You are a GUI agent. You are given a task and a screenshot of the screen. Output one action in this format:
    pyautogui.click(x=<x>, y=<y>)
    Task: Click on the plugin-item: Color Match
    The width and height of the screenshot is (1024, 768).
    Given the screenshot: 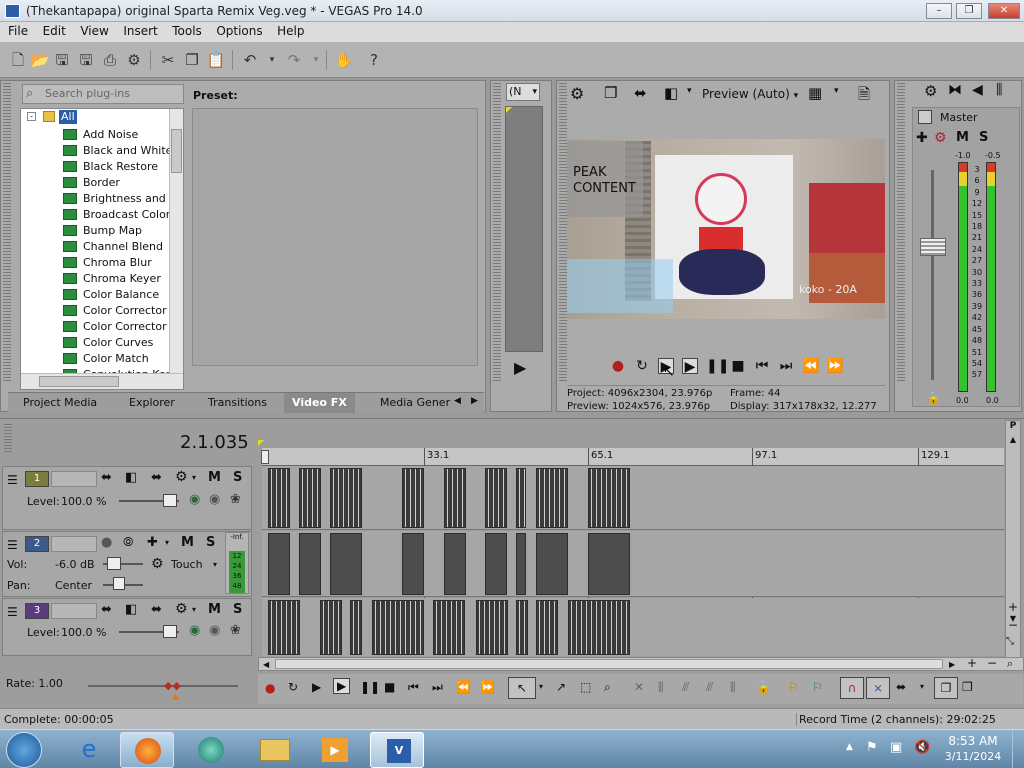 What is the action you would take?
    pyautogui.click(x=116, y=359)
    